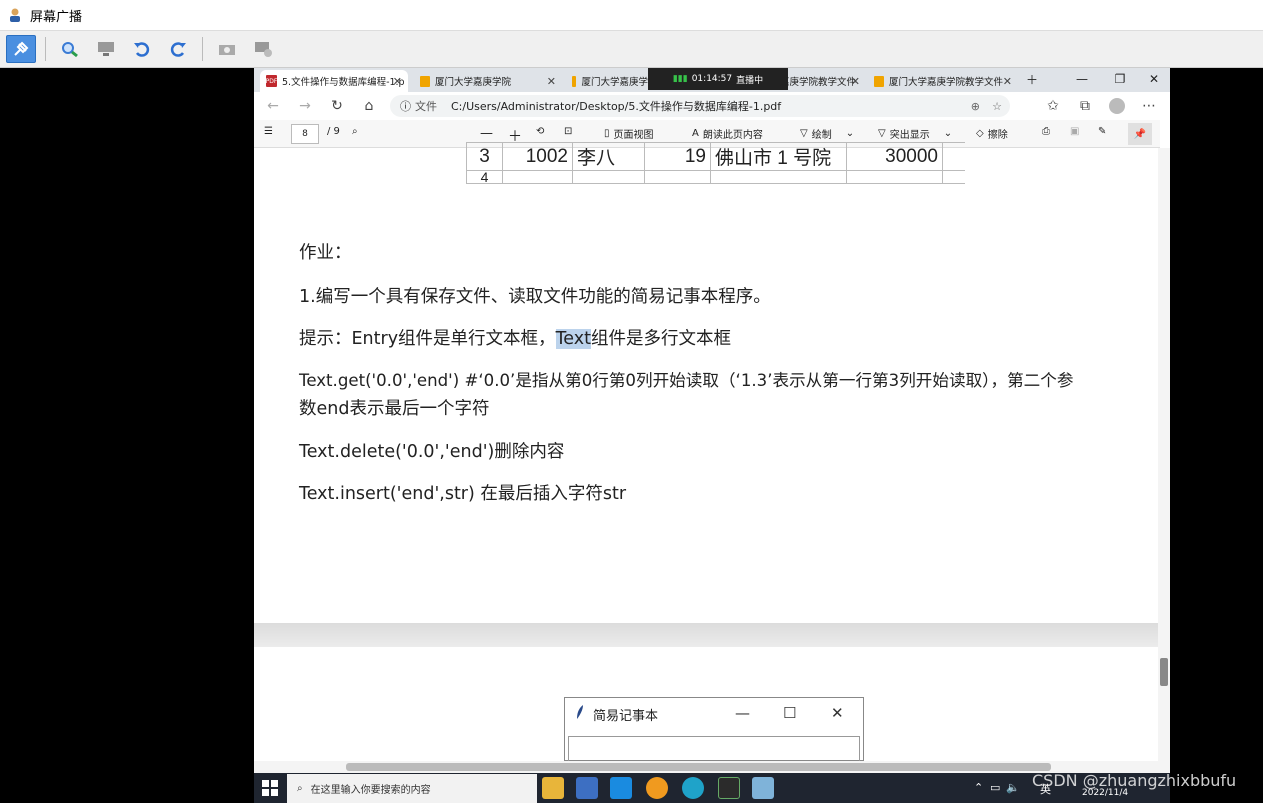 The height and width of the screenshot is (803, 1263). What do you see at coordinates (1053, 106) in the screenshot?
I see `favorites-icon: ✩` at bounding box center [1053, 106].